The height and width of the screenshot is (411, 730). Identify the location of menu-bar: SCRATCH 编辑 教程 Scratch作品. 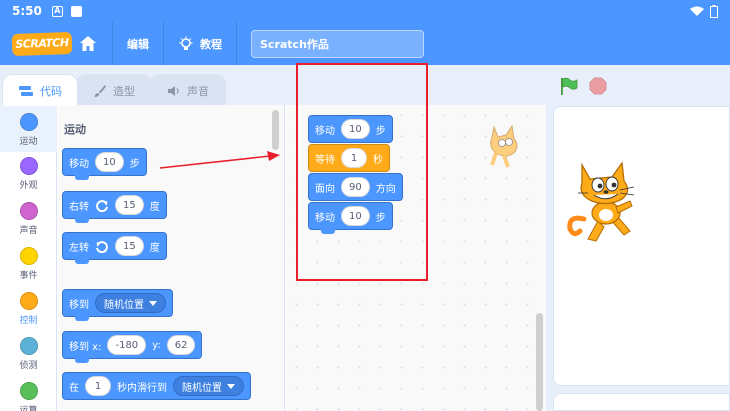
(365, 43).